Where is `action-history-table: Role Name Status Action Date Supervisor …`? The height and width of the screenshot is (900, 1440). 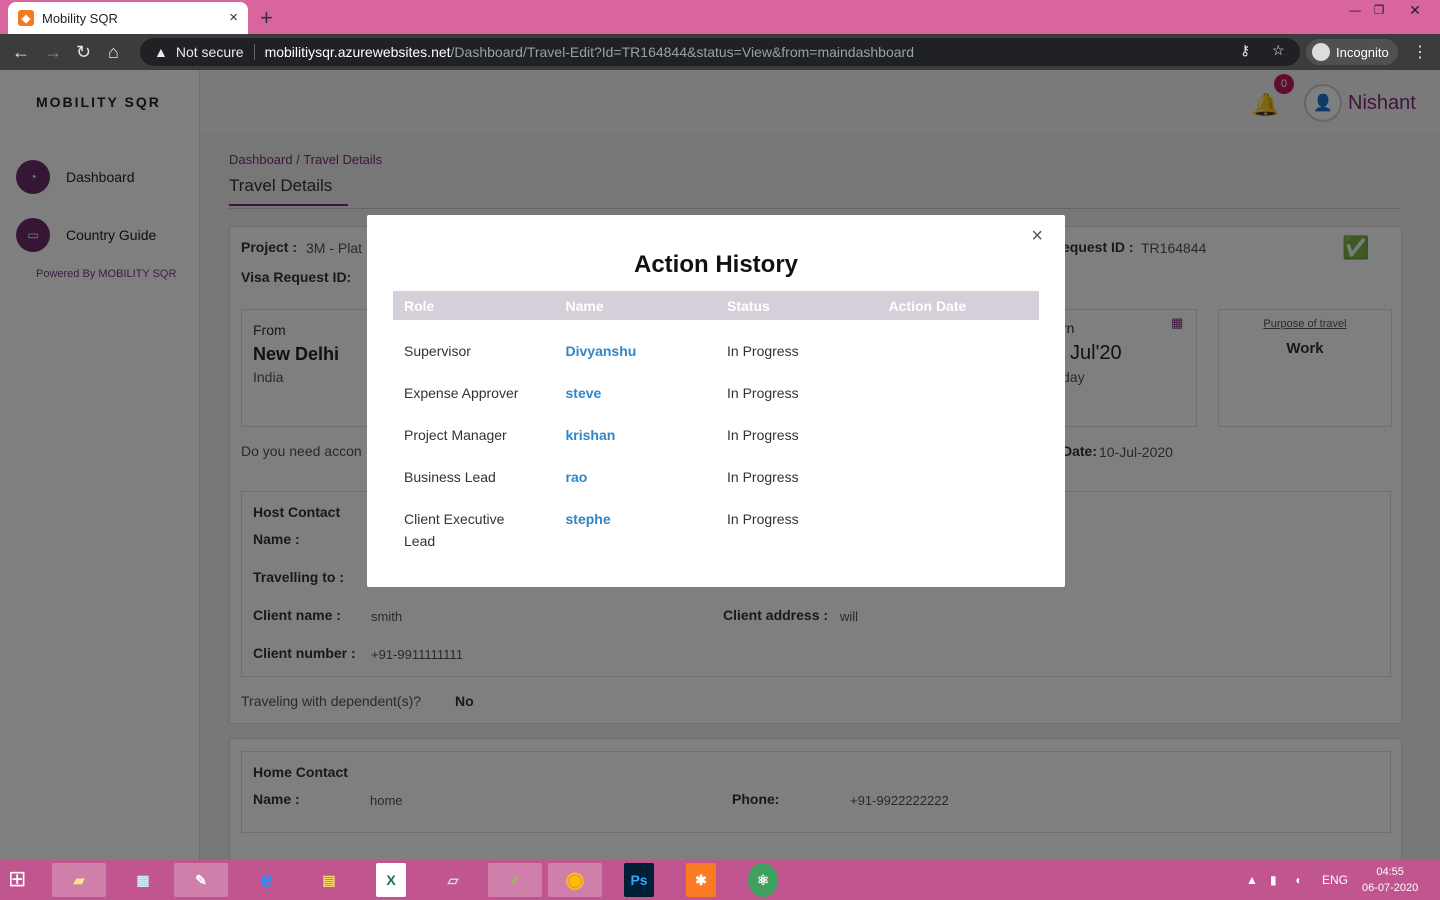 action-history-table: Role Name Status Action Date Supervisor … is located at coordinates (716, 420).